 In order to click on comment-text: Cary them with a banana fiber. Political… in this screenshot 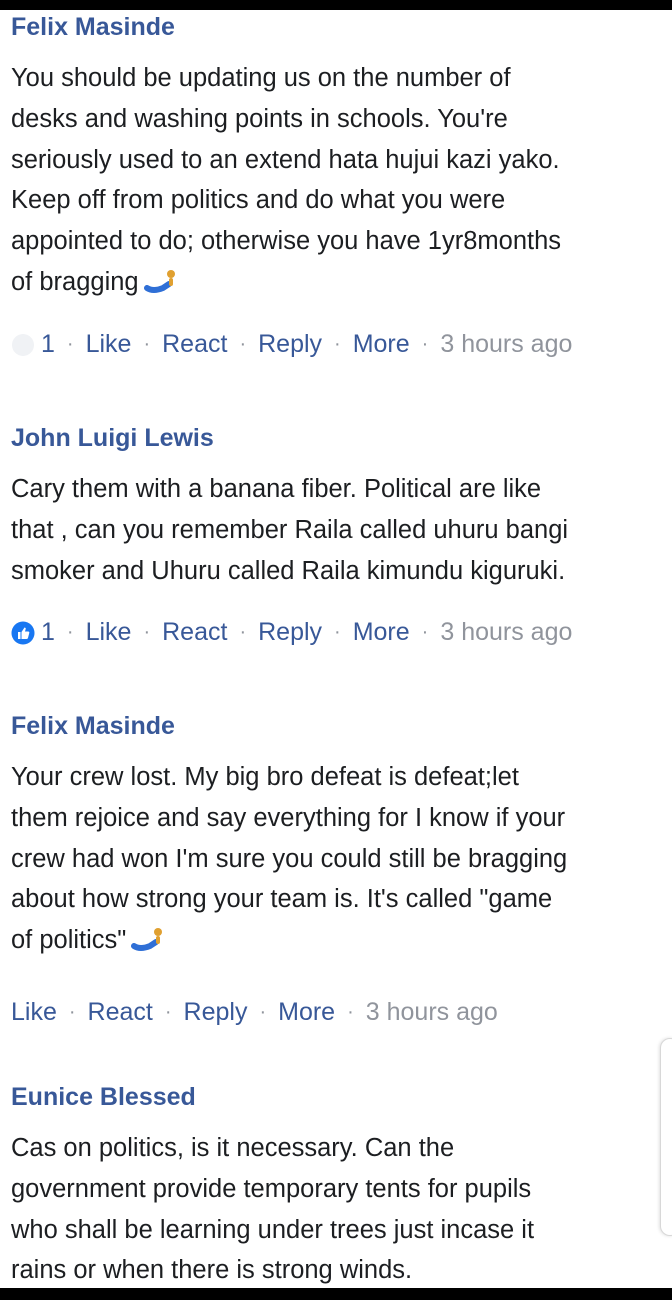, I will do `click(331, 530)`.